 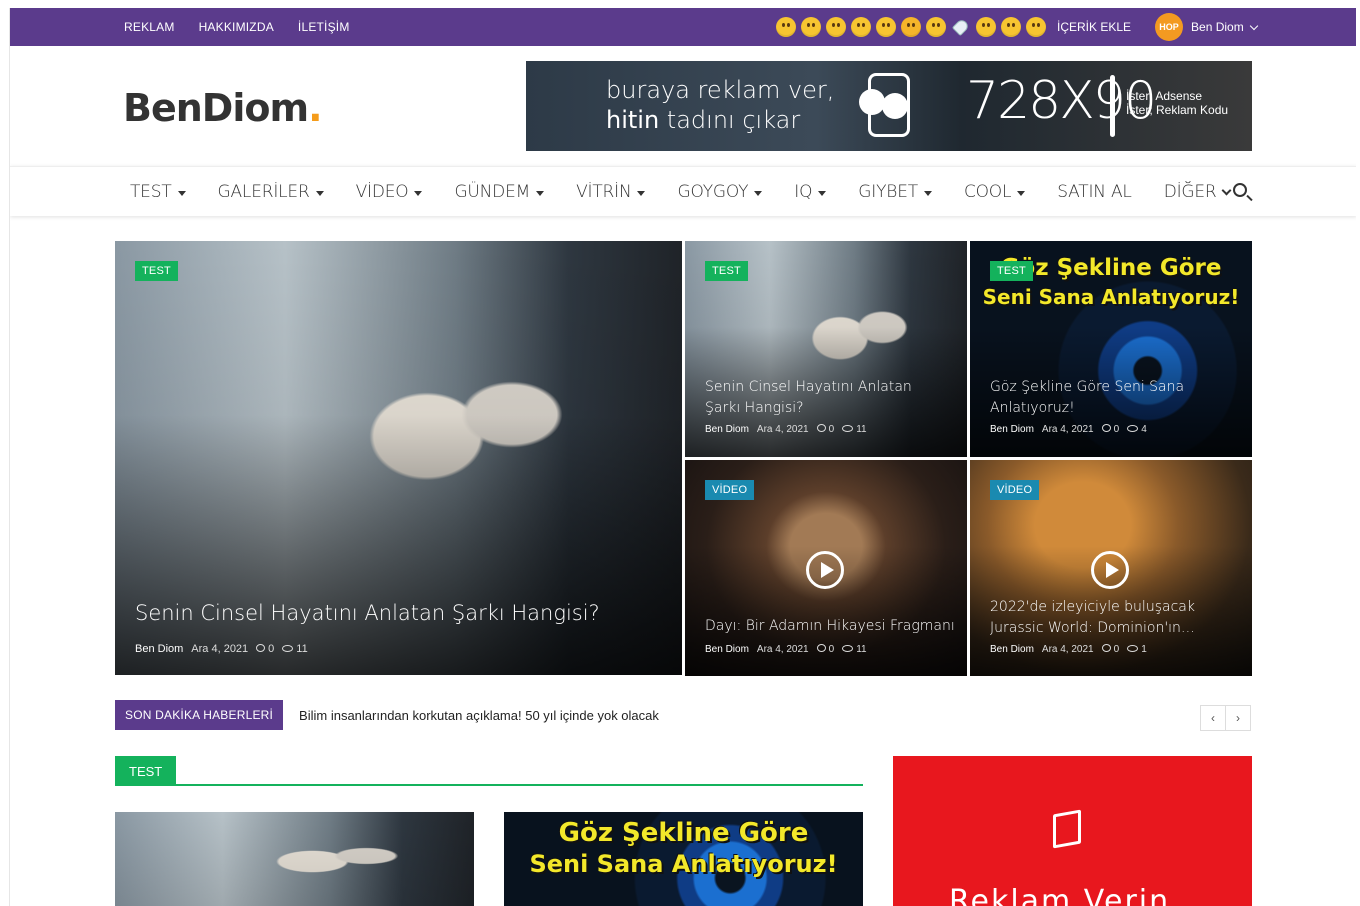 I want to click on ad-line2: hitin tadını çıkar, so click(x=720, y=120).